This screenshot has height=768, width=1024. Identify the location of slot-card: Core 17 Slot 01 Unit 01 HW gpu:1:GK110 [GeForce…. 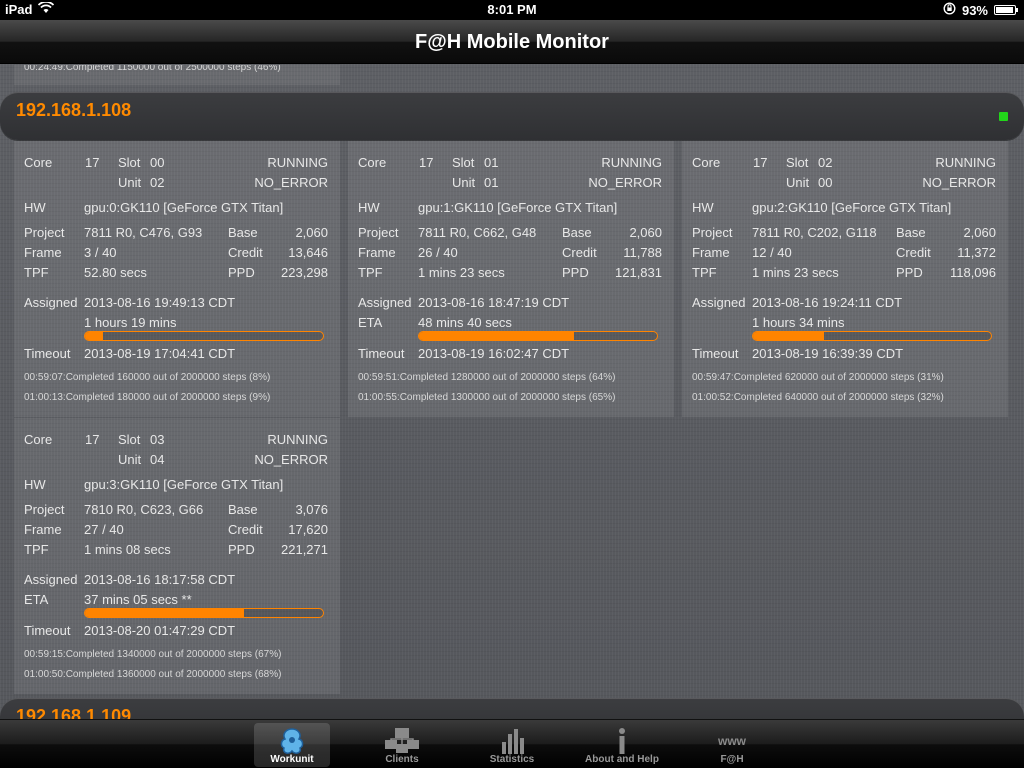
(511, 279).